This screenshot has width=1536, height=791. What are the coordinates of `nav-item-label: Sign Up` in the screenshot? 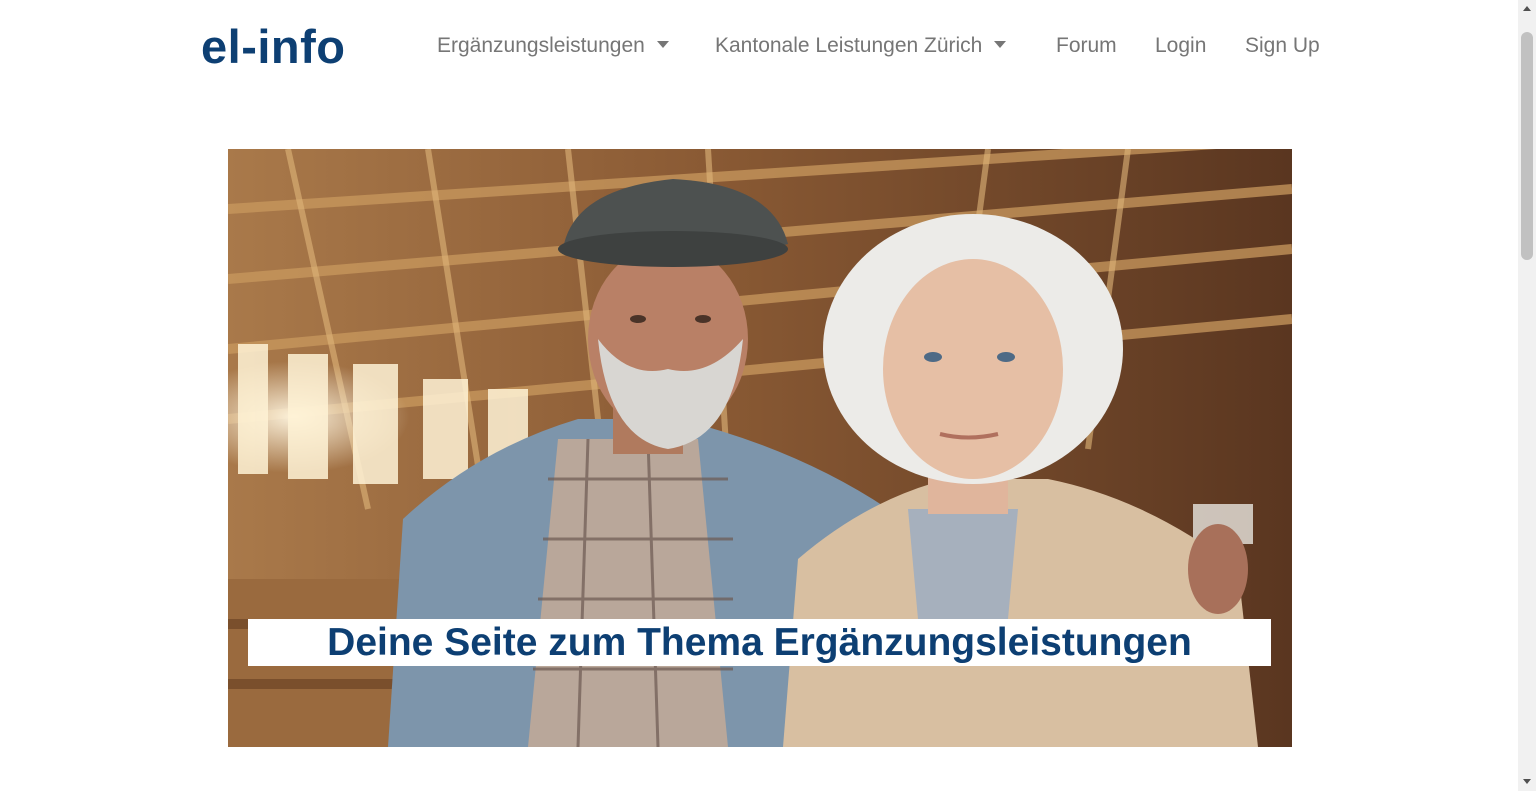 It's located at (1282, 45).